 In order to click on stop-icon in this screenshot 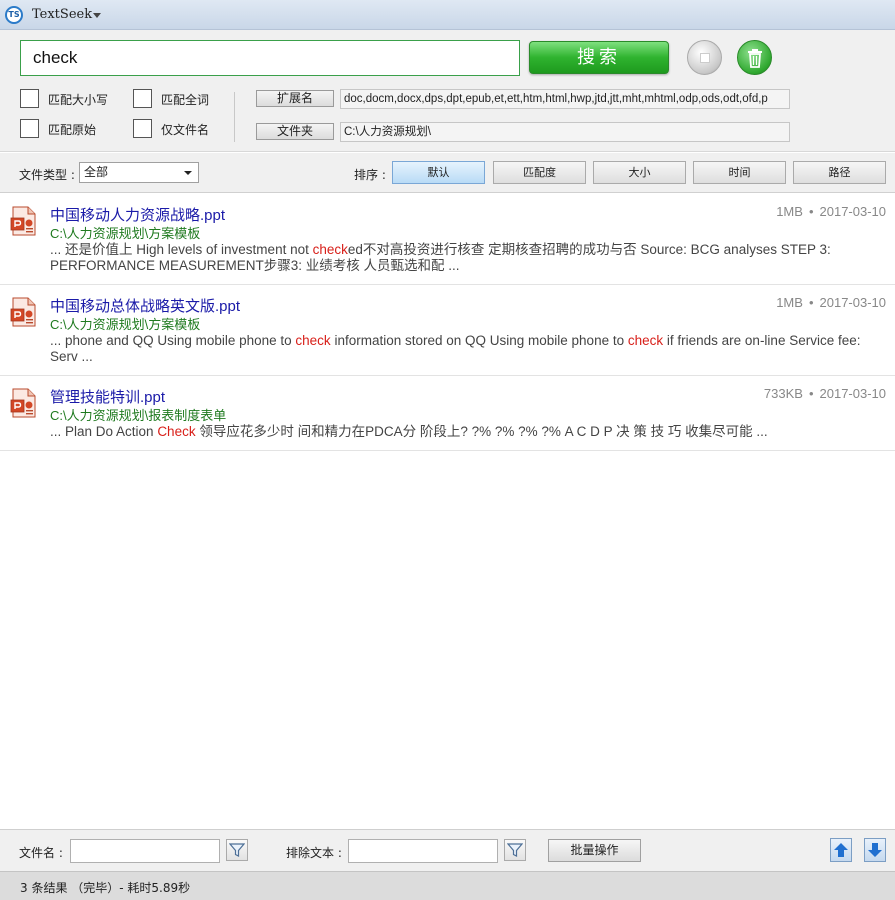, I will do `click(705, 58)`.